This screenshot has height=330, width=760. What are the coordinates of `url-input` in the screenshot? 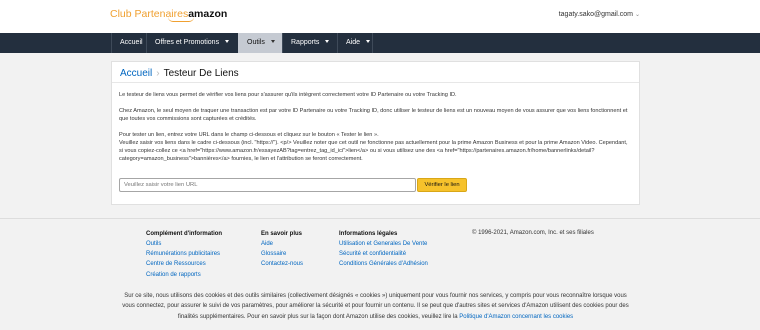 It's located at (267, 185).